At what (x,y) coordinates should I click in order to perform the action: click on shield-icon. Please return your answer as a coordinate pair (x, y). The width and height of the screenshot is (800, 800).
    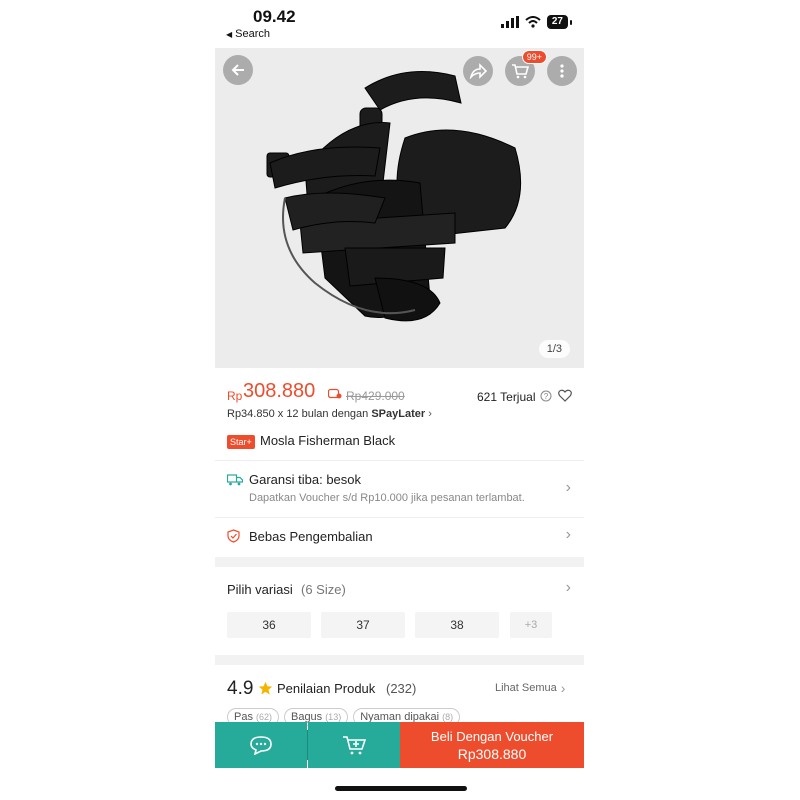
    Looking at the image, I should click on (233, 536).